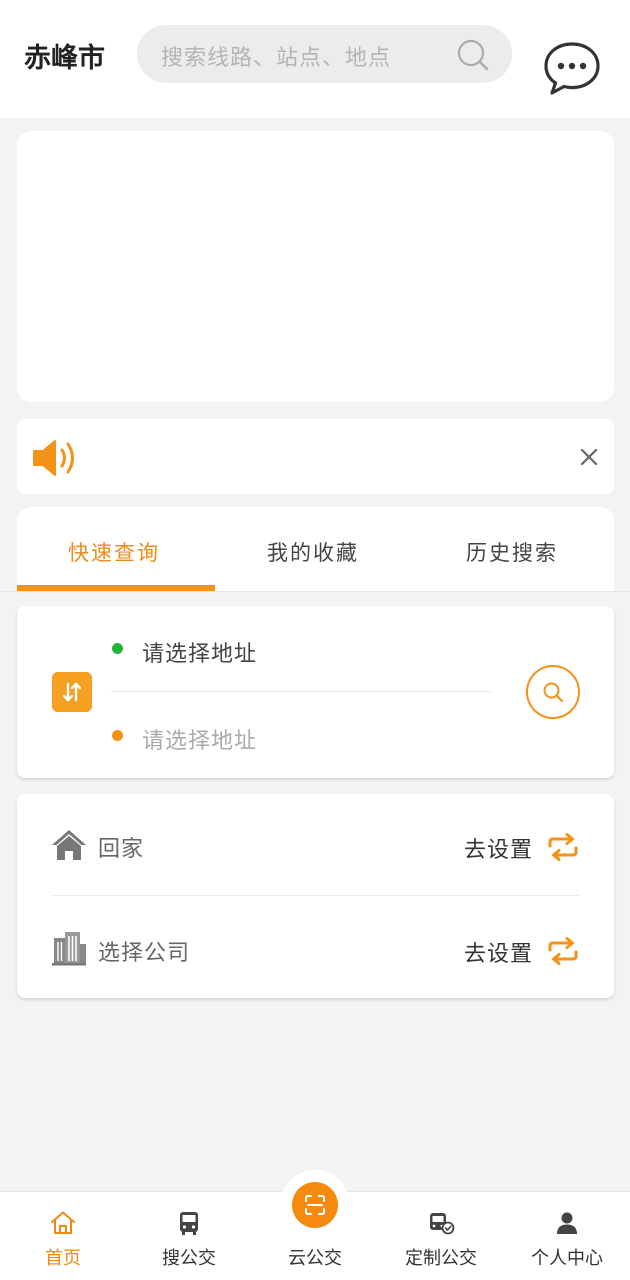 The image size is (630, 1280). Describe the element at coordinates (64, 55) in the screenshot. I see `city-selector: 赤峰市` at that location.